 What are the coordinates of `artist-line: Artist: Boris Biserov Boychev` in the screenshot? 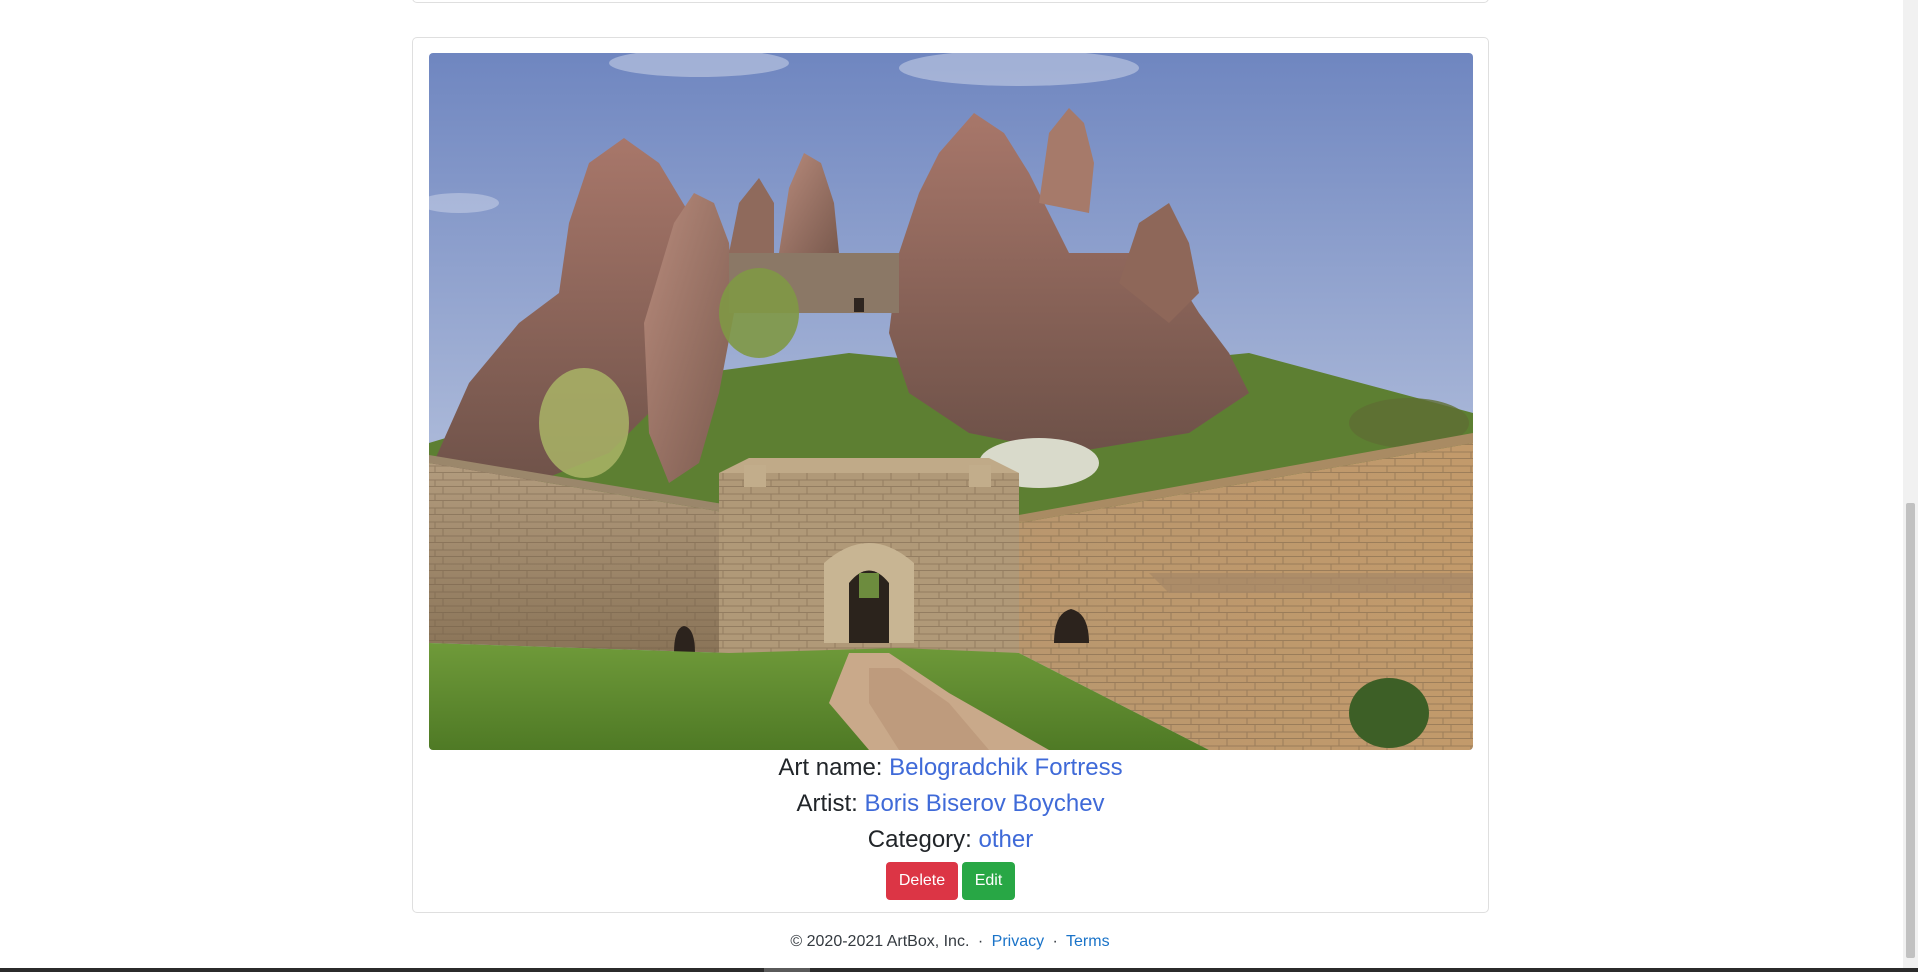 It's located at (950, 804).